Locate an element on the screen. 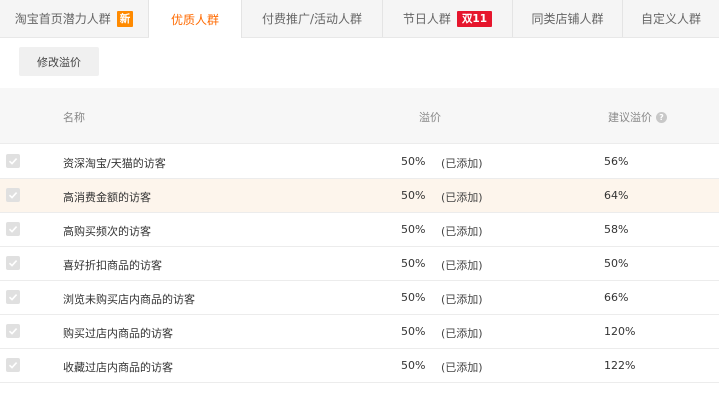  question-circle-icon: ? is located at coordinates (661, 117).